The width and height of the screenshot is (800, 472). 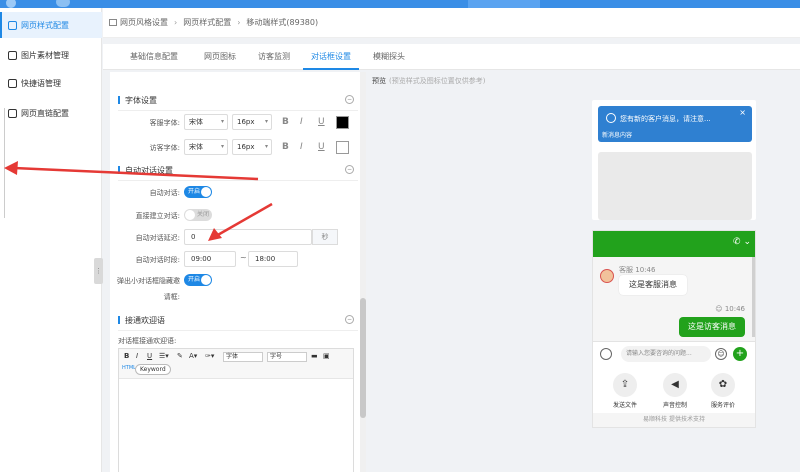 I want to click on delay-label: 自动对话延迟:, so click(x=157, y=238).